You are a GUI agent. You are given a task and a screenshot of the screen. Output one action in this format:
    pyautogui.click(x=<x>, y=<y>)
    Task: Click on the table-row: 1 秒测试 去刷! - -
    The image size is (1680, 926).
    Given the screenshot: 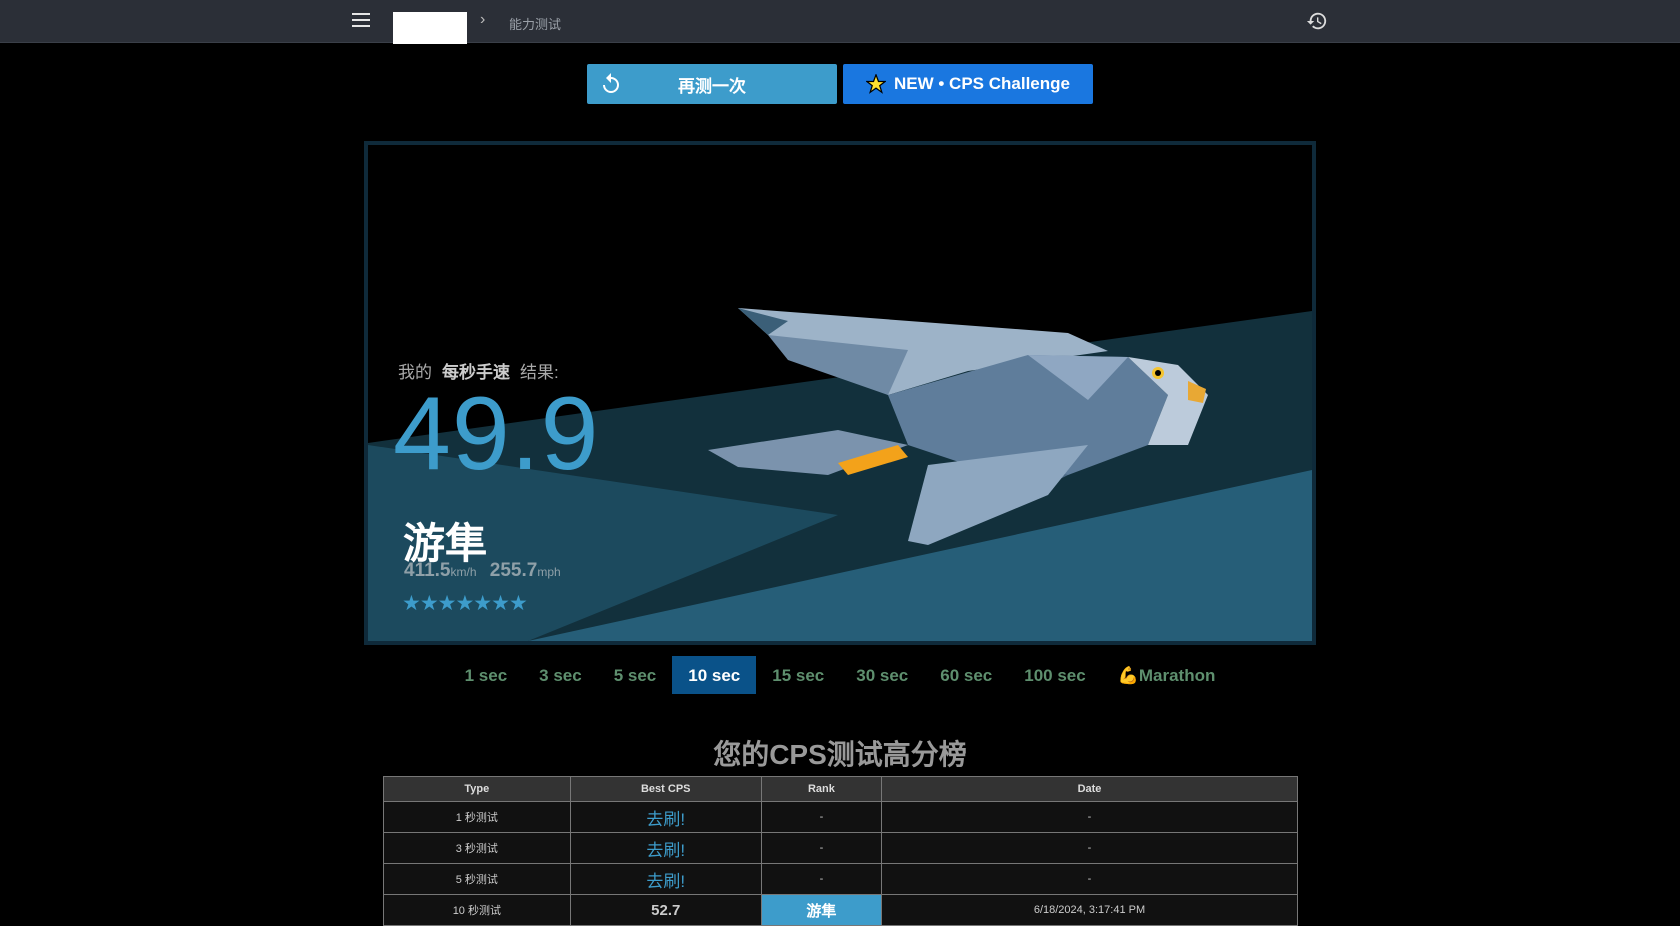 What is the action you would take?
    pyautogui.click(x=841, y=817)
    